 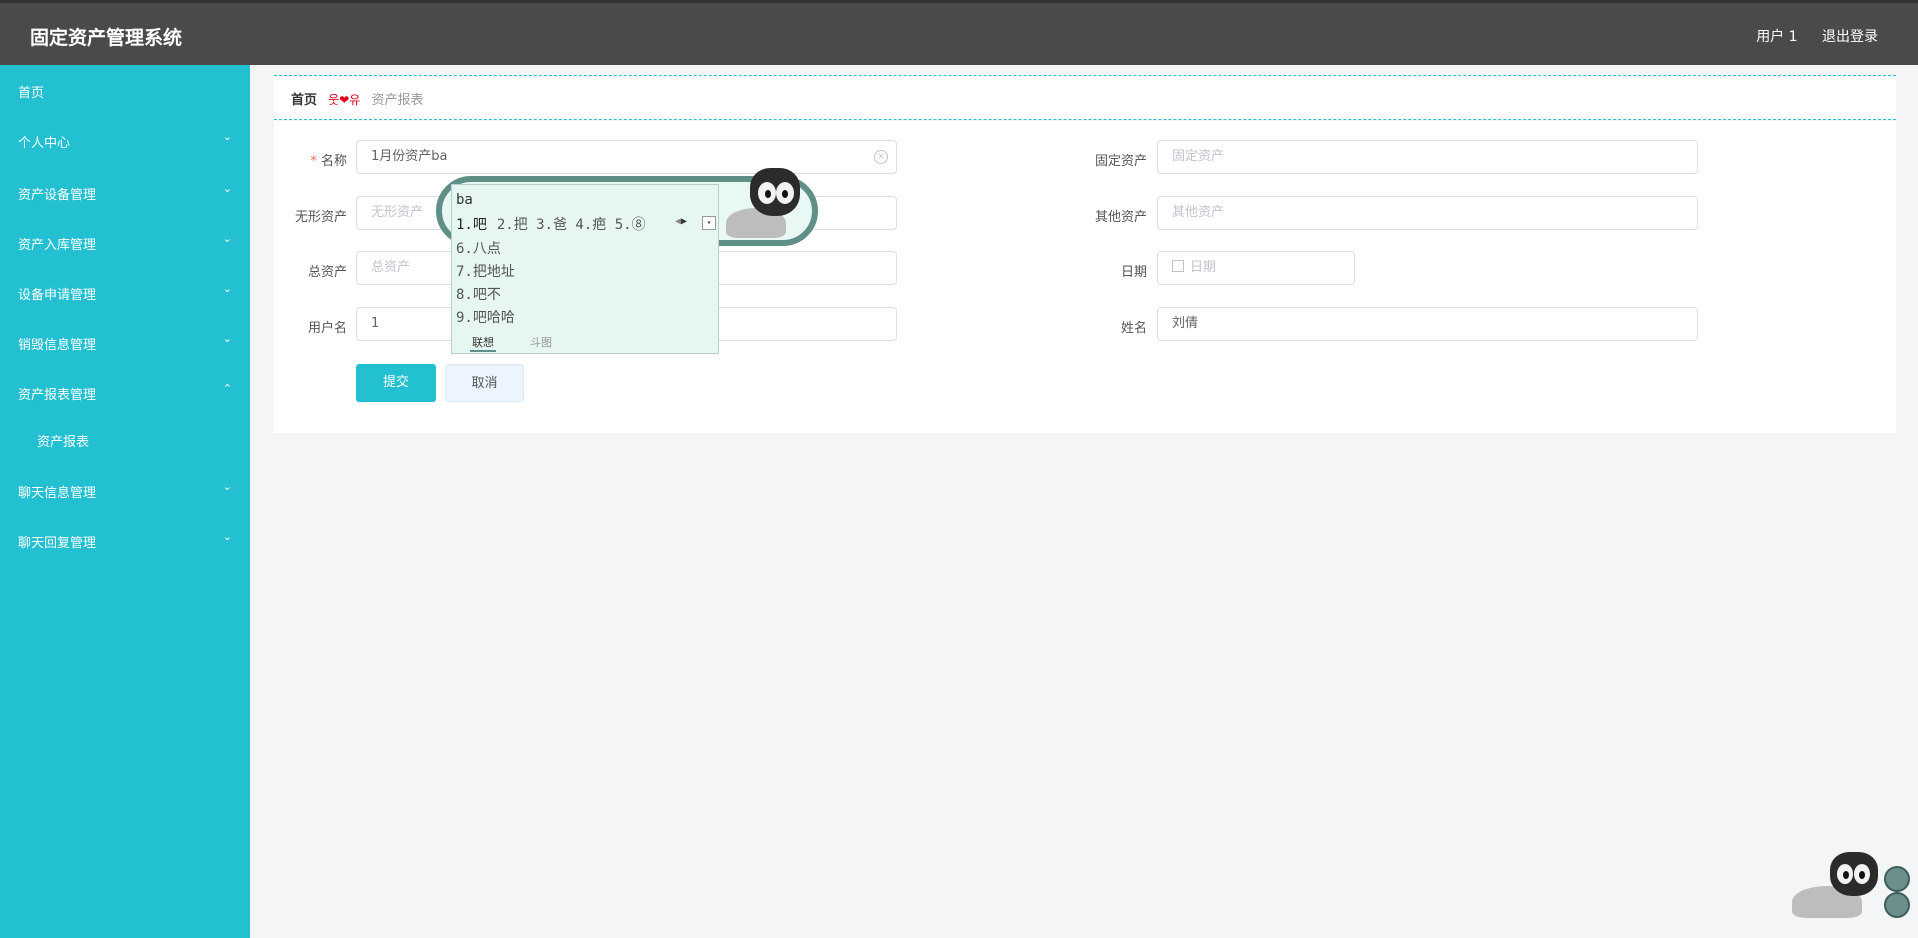 I want to click on sidebar-item-label: 聊天信息管理, so click(x=57, y=493).